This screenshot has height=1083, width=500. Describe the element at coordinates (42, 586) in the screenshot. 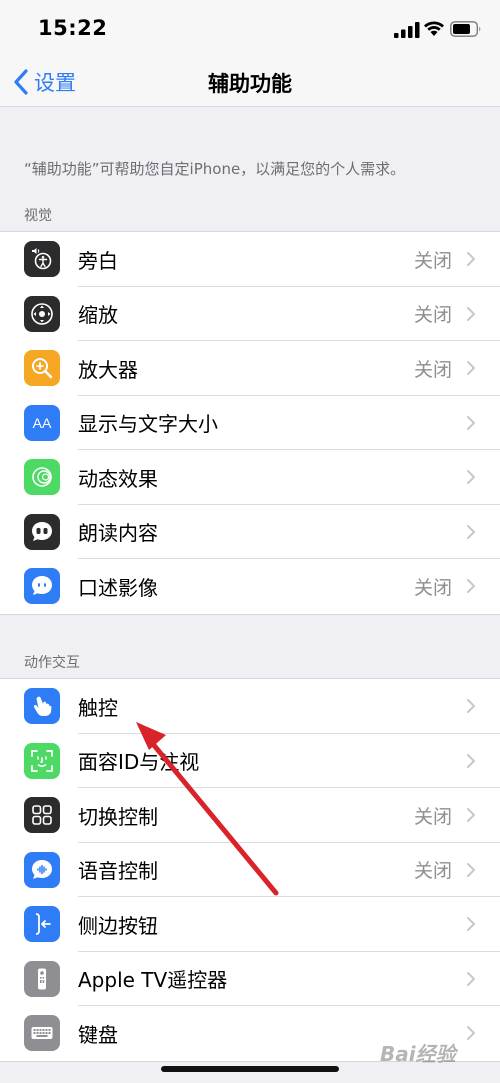

I see `audio-description-icon` at that location.